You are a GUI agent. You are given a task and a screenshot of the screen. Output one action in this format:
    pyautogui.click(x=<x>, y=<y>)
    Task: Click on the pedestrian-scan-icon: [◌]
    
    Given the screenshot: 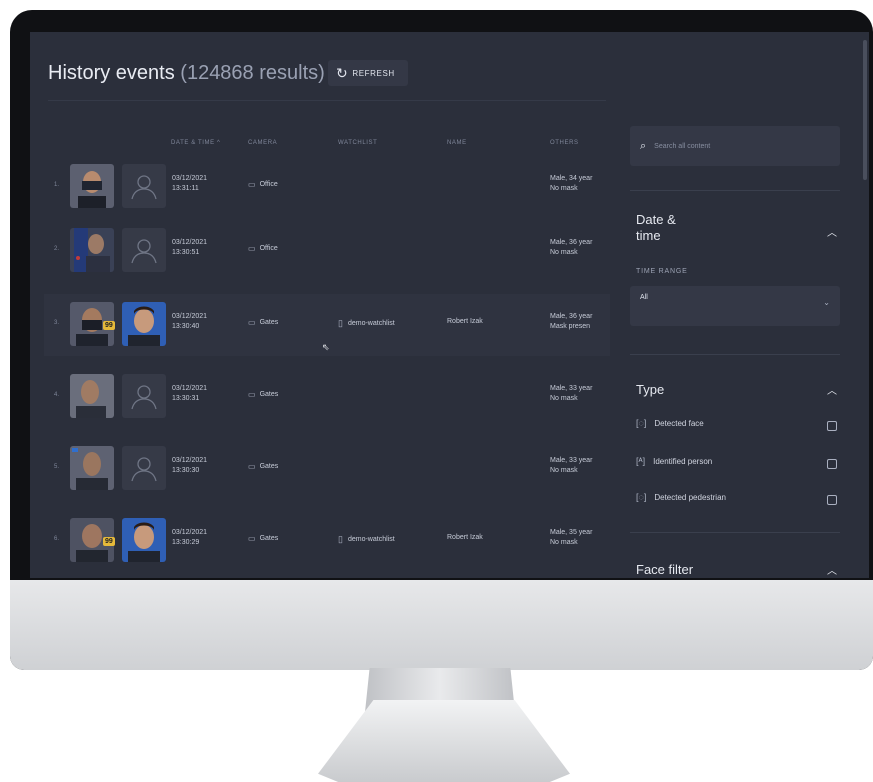 What is the action you would take?
    pyautogui.click(x=641, y=497)
    